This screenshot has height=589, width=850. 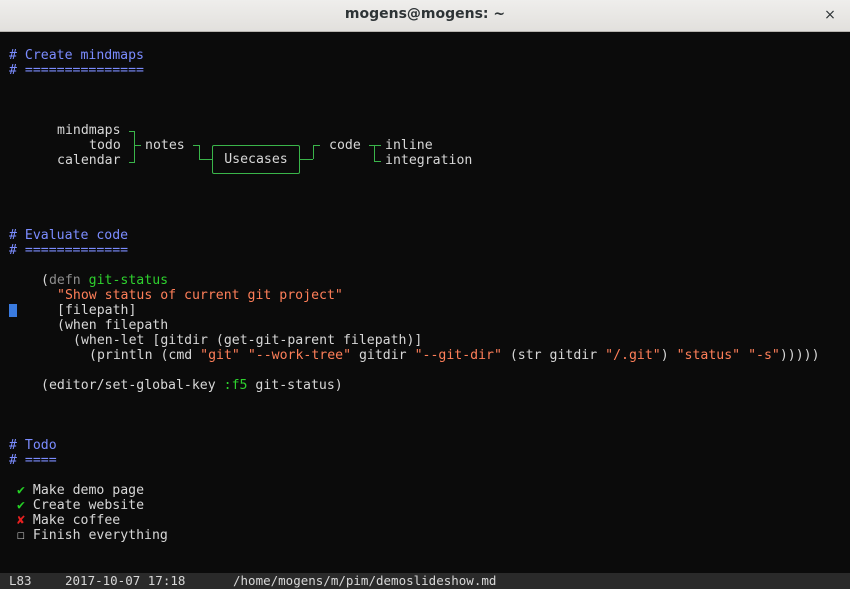 I want to click on list-item: ✘ Make coffee, so click(x=68, y=520).